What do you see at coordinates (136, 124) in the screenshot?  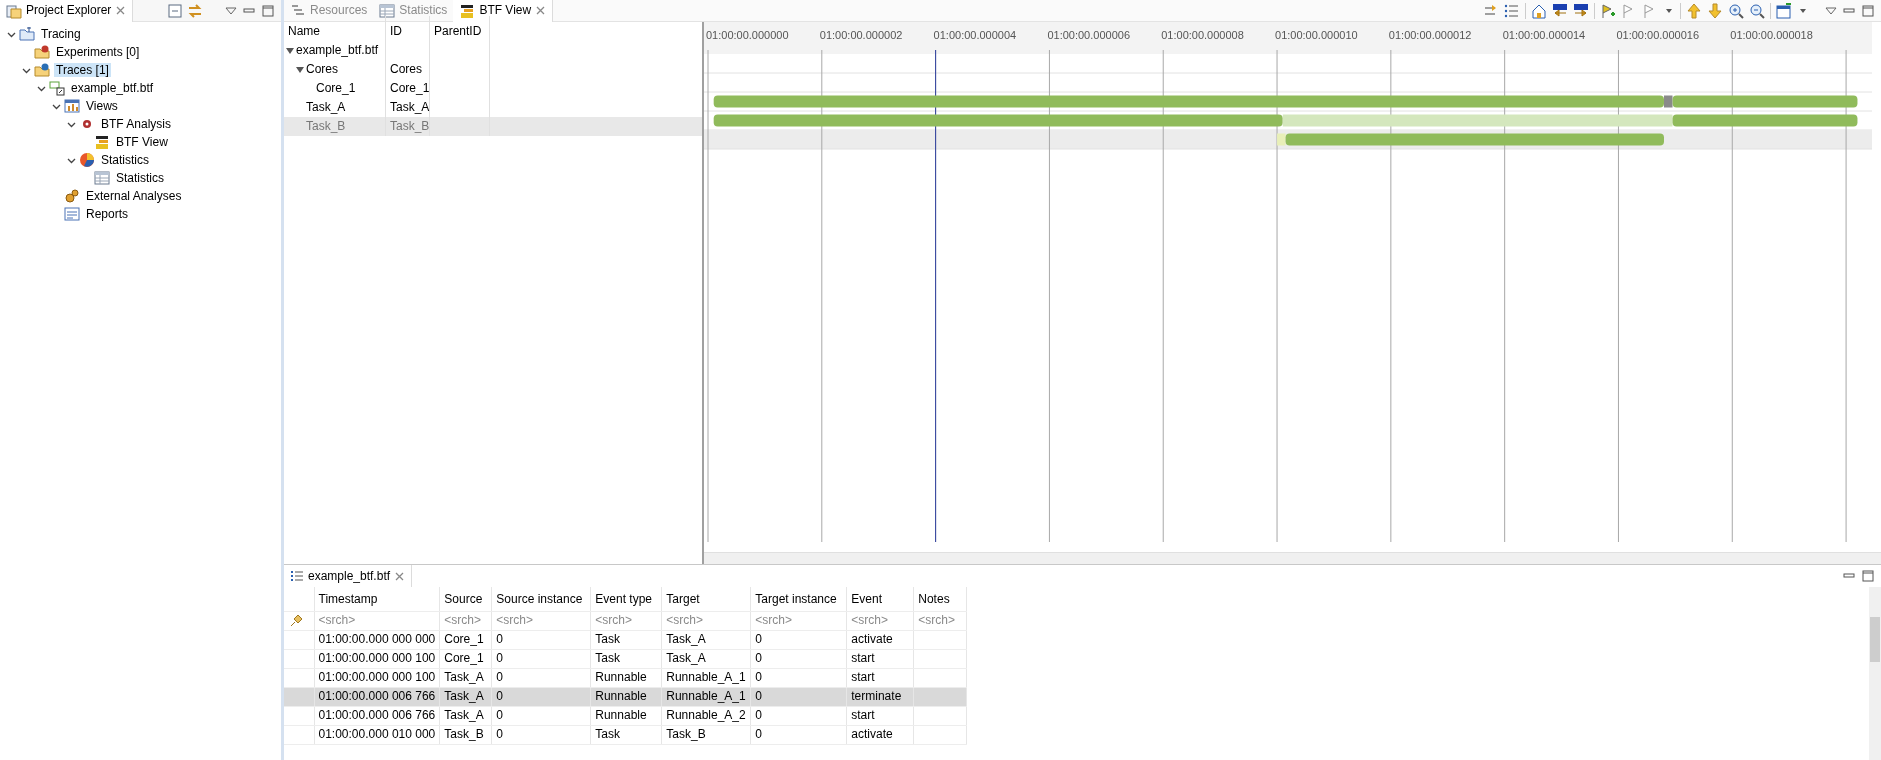 I see `tree-item: BTF Analysis` at bounding box center [136, 124].